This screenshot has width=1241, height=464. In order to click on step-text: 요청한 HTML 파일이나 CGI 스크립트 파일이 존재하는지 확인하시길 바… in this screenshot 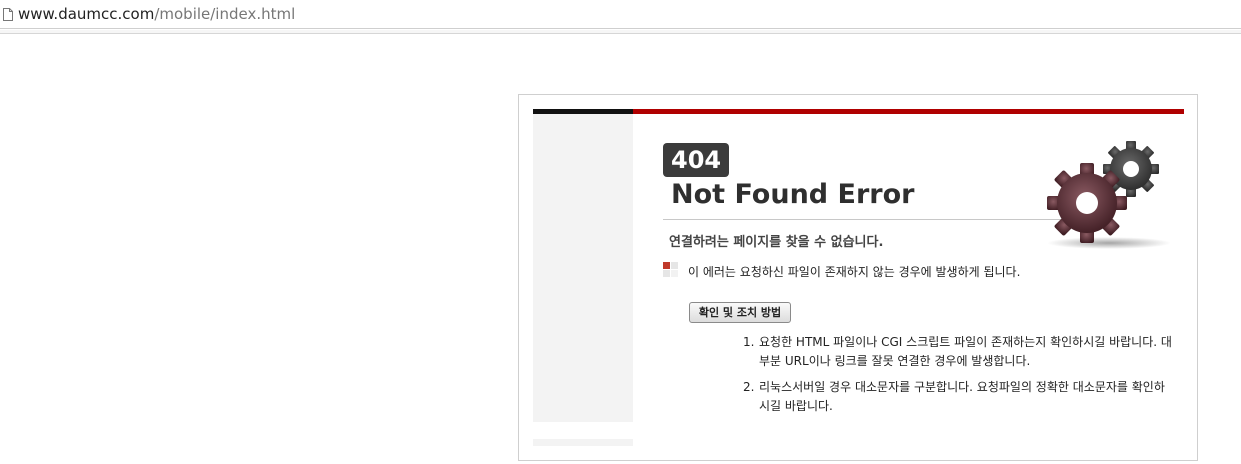, I will do `click(965, 351)`.